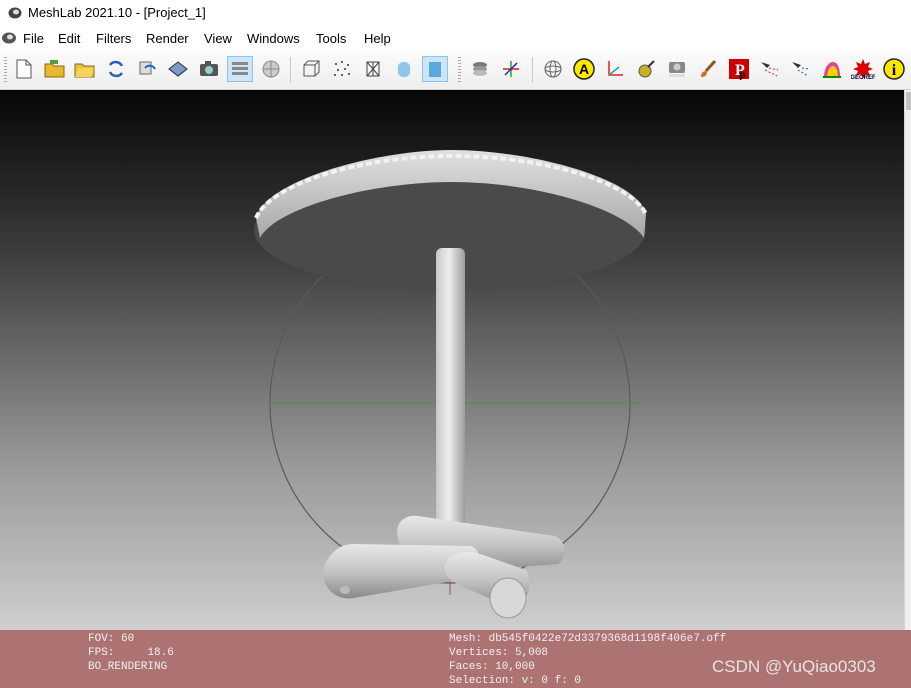  I want to click on bbox-icon, so click(311, 68).